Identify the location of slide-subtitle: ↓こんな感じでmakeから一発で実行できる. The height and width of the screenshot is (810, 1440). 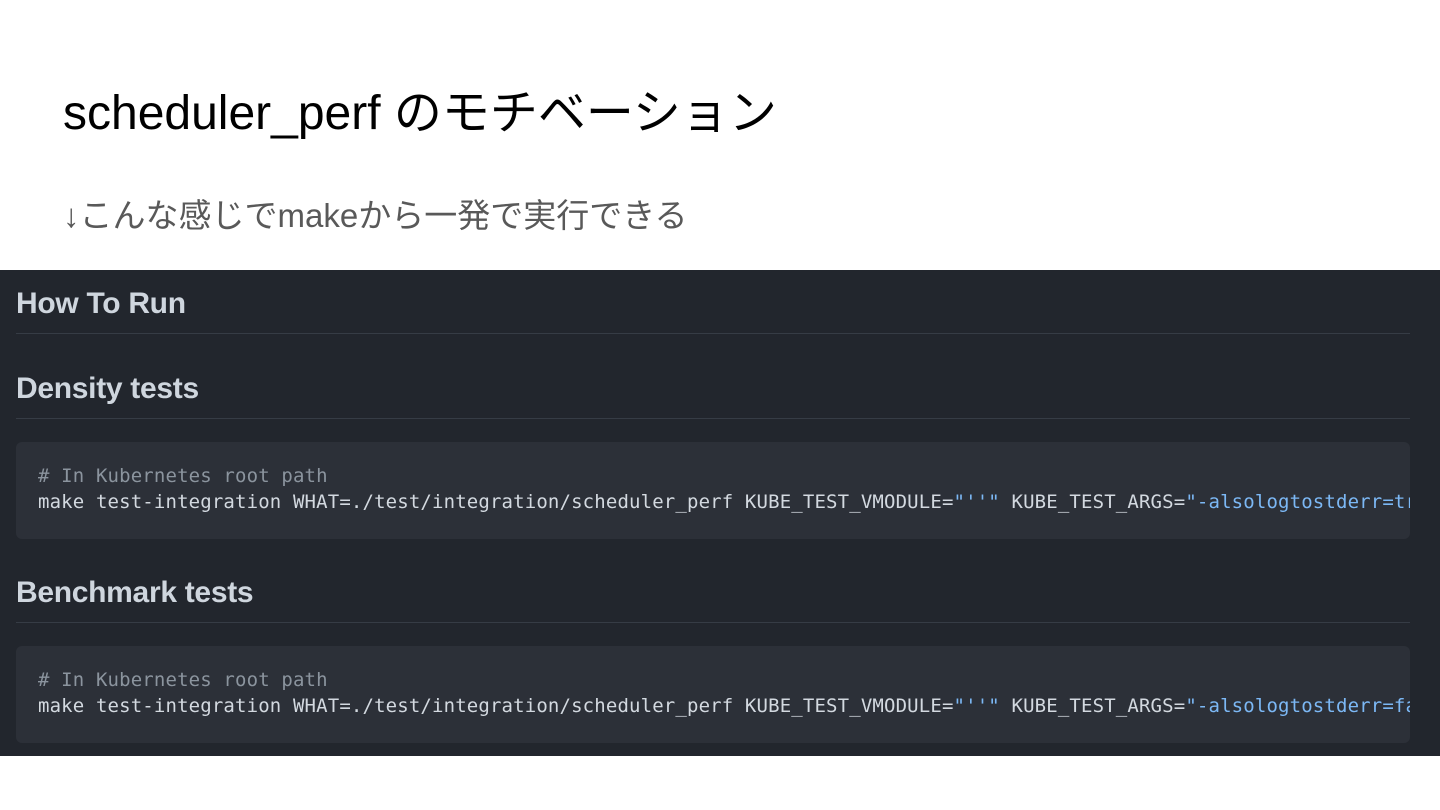
(375, 215).